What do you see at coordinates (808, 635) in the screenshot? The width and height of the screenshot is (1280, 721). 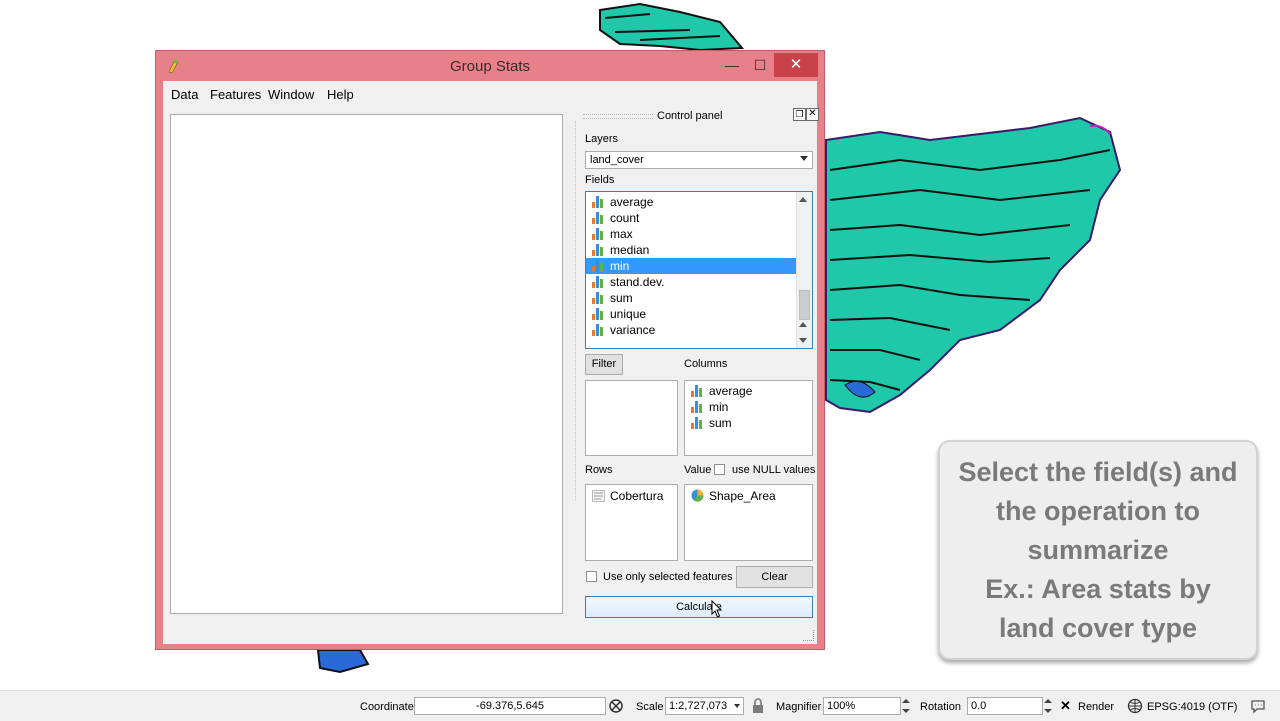 I see `resize-grip` at bounding box center [808, 635].